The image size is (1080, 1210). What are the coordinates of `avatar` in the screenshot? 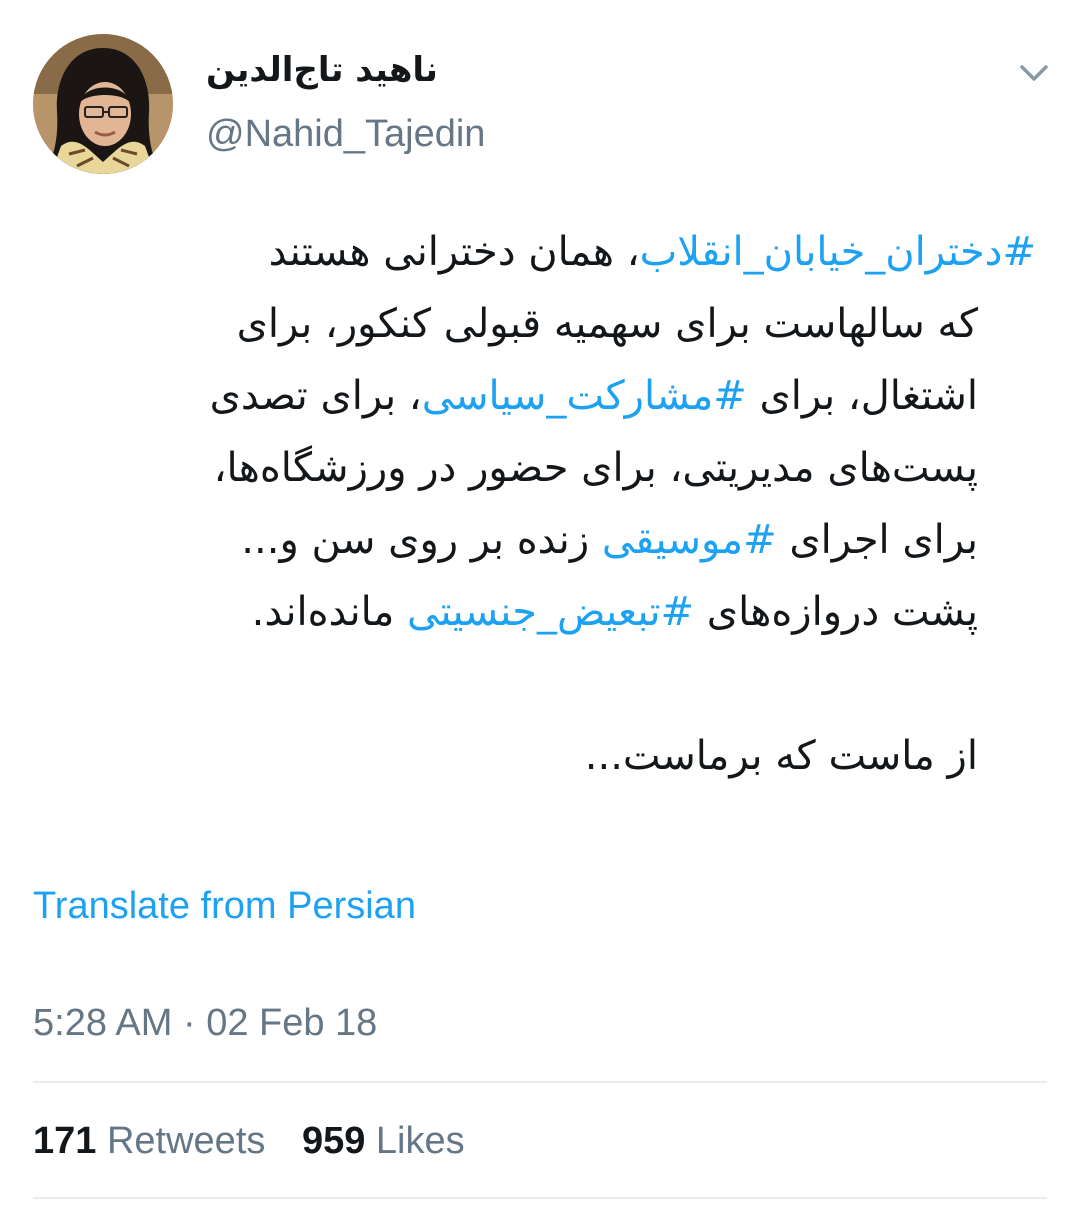 It's located at (103, 104).